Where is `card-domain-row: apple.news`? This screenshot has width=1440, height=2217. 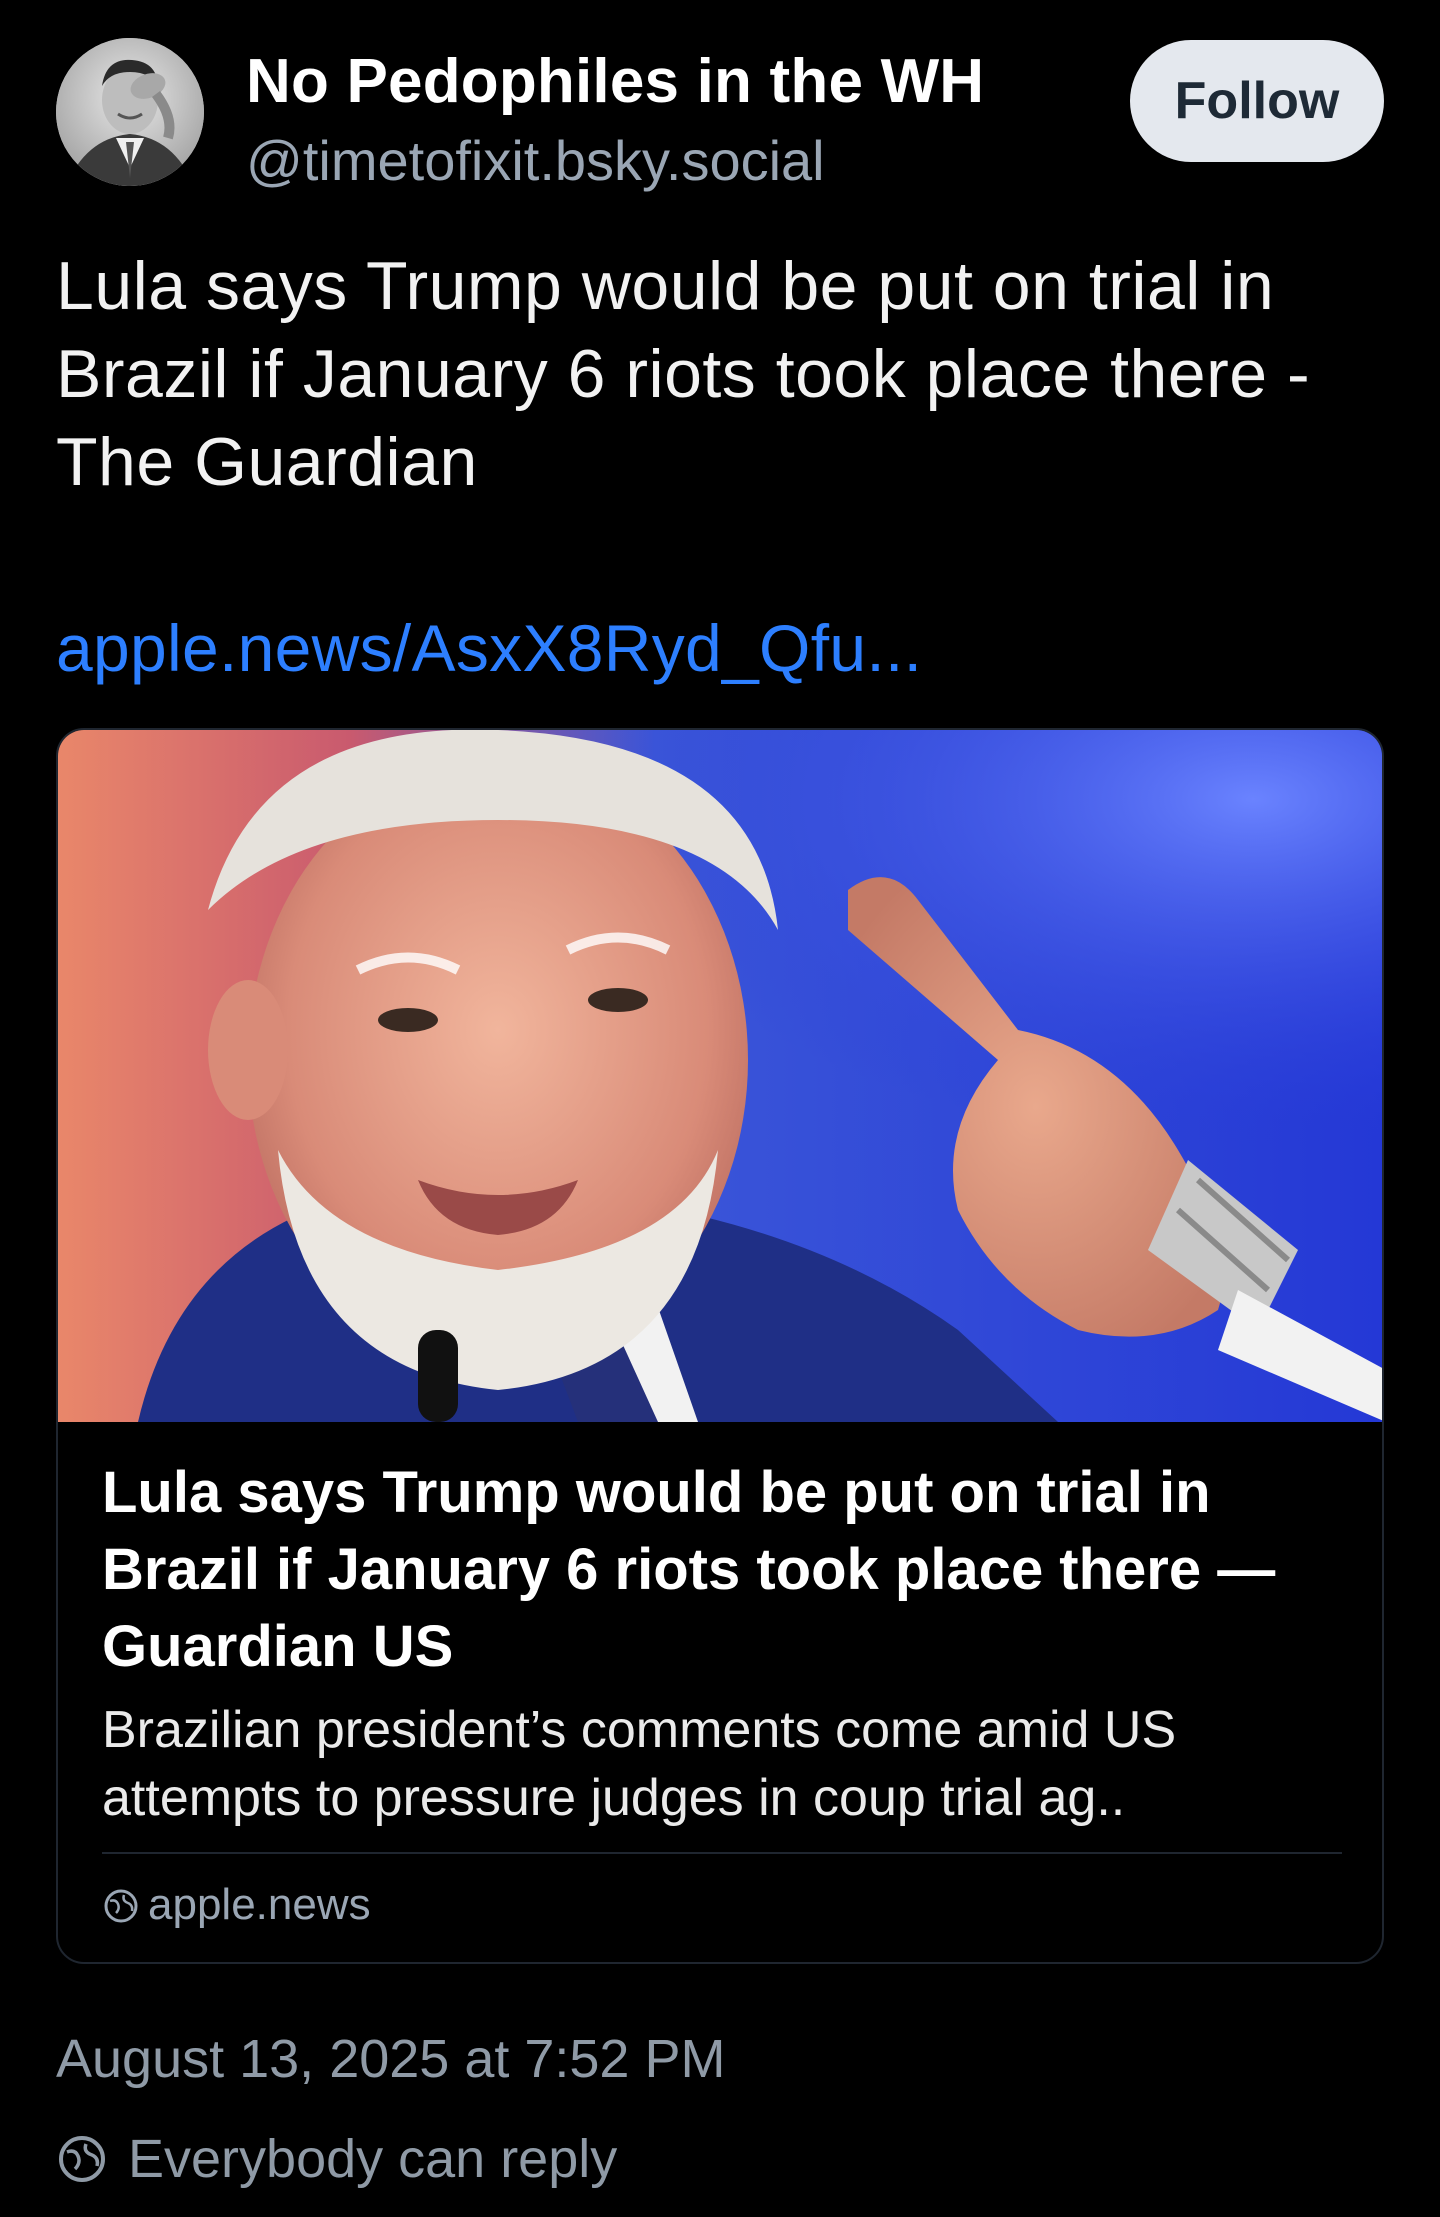
card-domain-row: apple.news is located at coordinates (236, 1905).